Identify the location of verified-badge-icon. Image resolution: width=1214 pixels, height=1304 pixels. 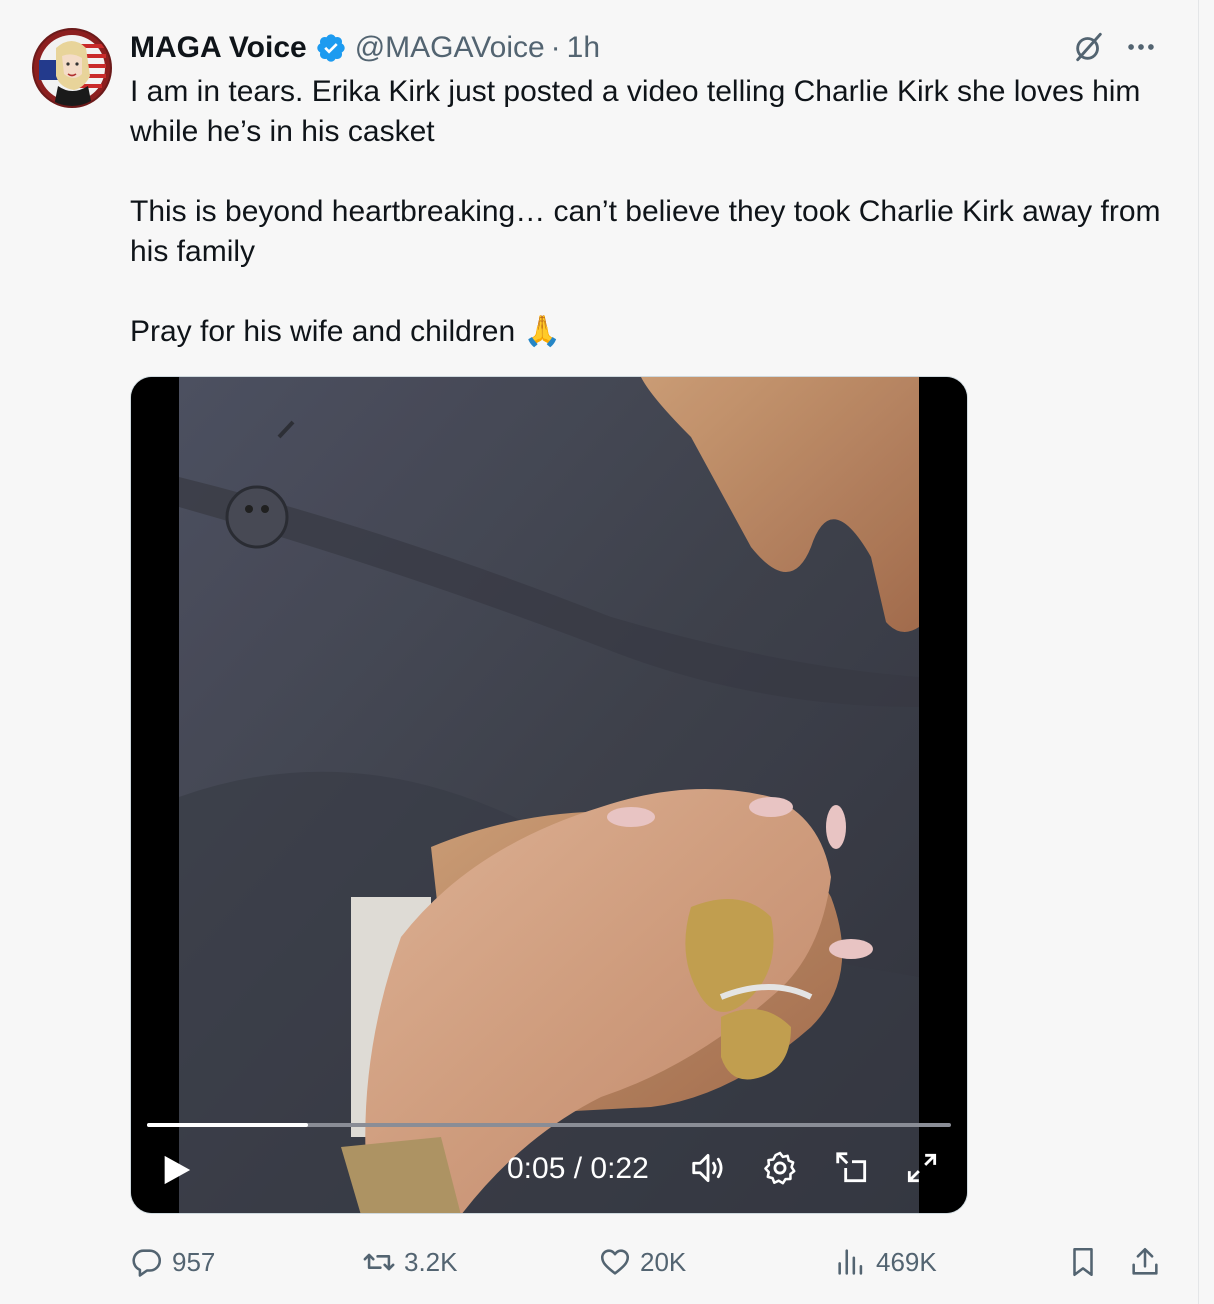
(331, 48).